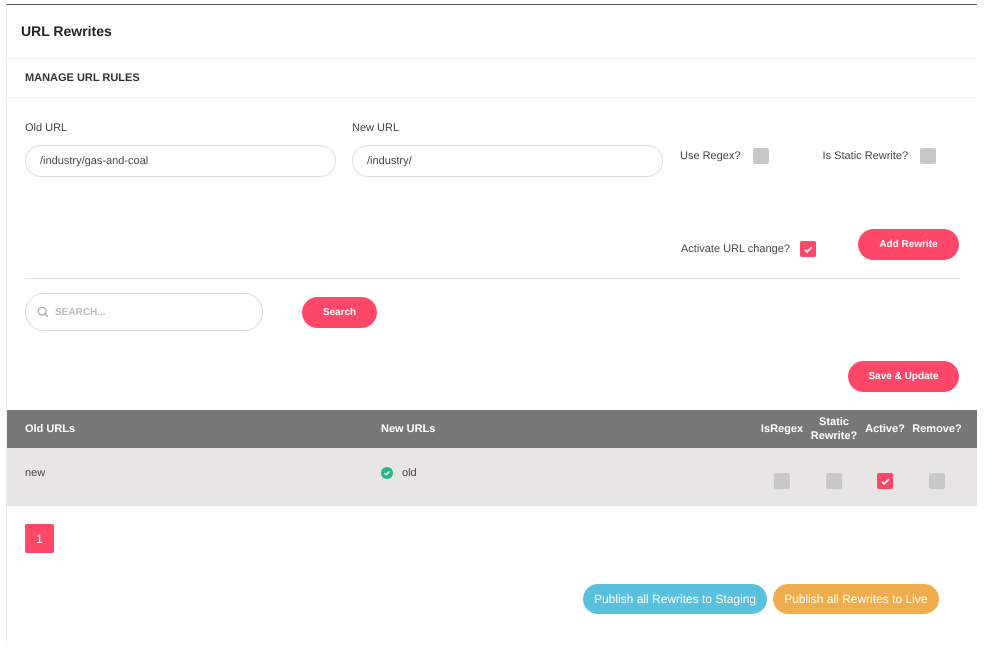  Describe the element at coordinates (865, 156) in the screenshot. I see `checkbox-label: Is Static Rewrite?` at that location.